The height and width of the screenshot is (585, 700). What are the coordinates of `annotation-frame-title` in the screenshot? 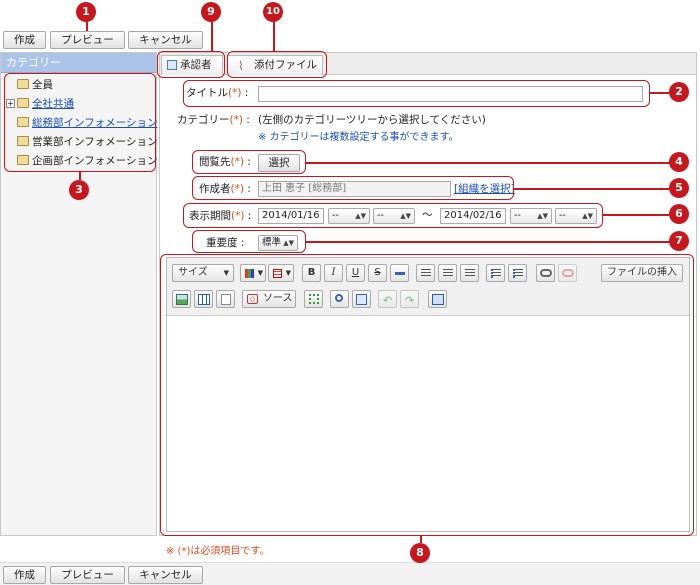 It's located at (416, 93).